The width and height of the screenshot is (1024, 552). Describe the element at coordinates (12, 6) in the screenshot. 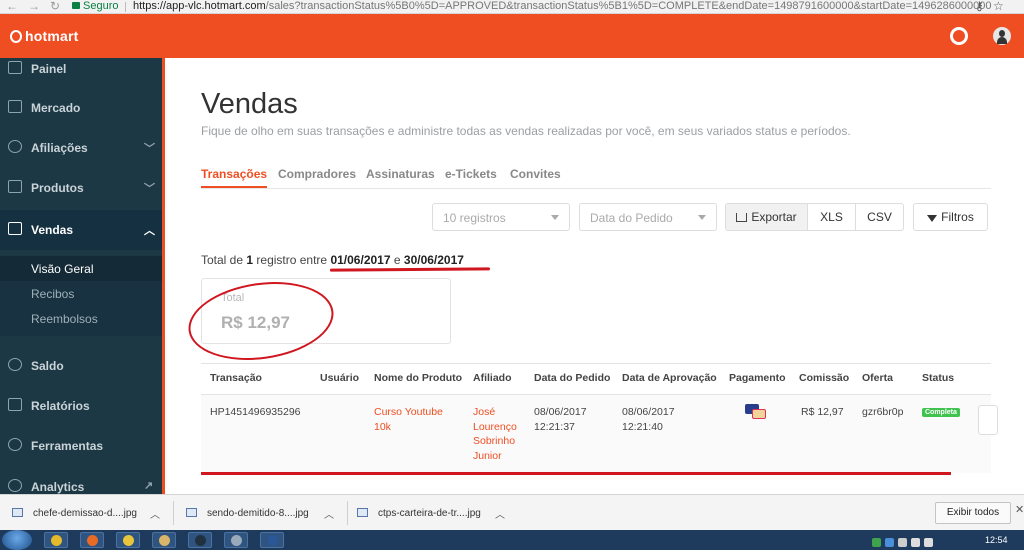

I see `back-icon: ←` at that location.